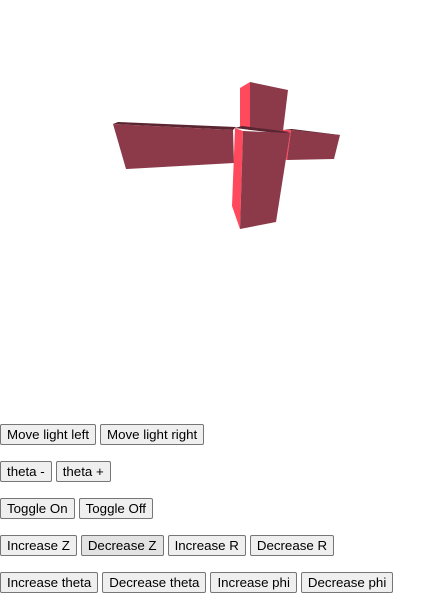  What do you see at coordinates (292, 545) in the screenshot?
I see `decrease-r-button: Decrease R` at bounding box center [292, 545].